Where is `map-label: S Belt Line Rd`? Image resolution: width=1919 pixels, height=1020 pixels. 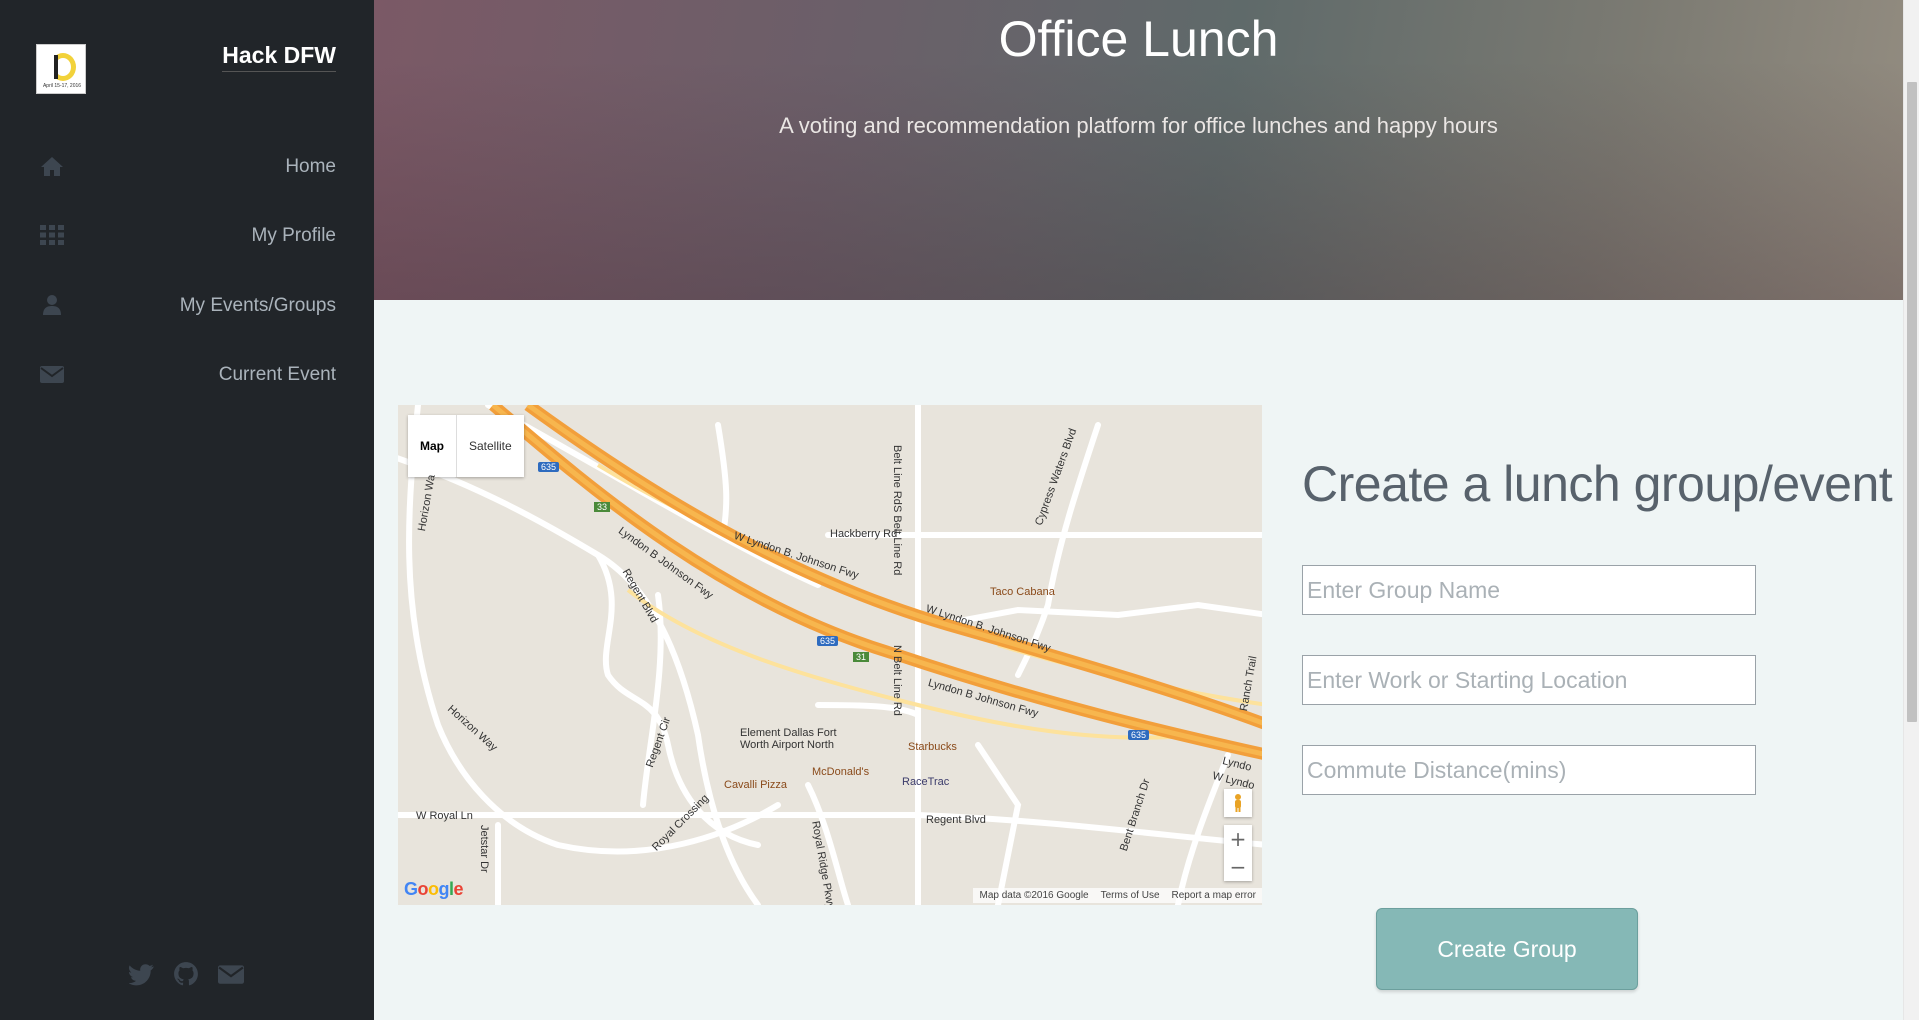 map-label: S Belt Line Rd is located at coordinates (897, 540).